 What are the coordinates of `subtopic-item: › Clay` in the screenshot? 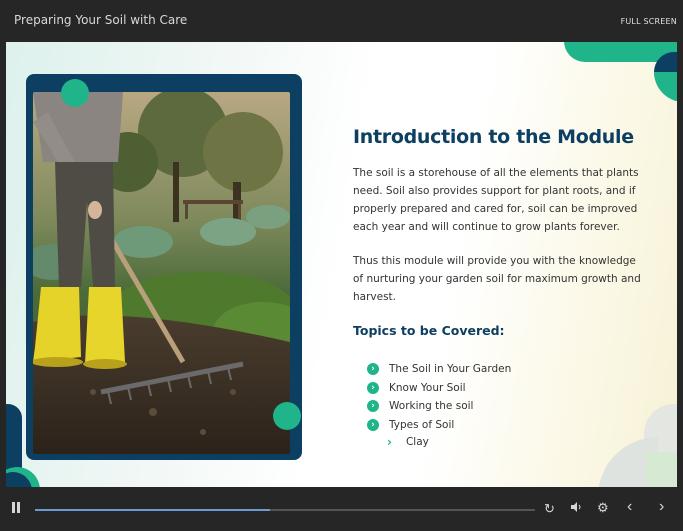 It's located at (408, 442).